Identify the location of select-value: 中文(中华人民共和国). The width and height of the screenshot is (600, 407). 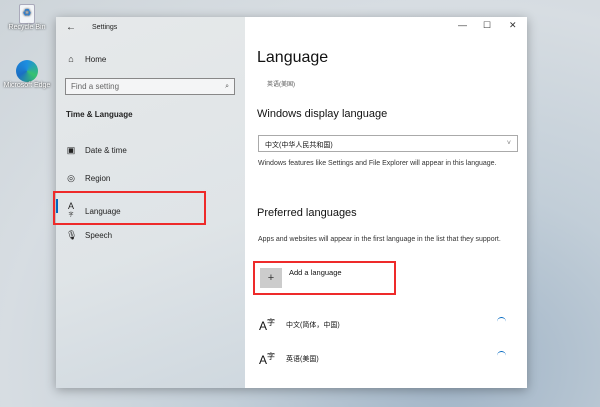
(299, 145).